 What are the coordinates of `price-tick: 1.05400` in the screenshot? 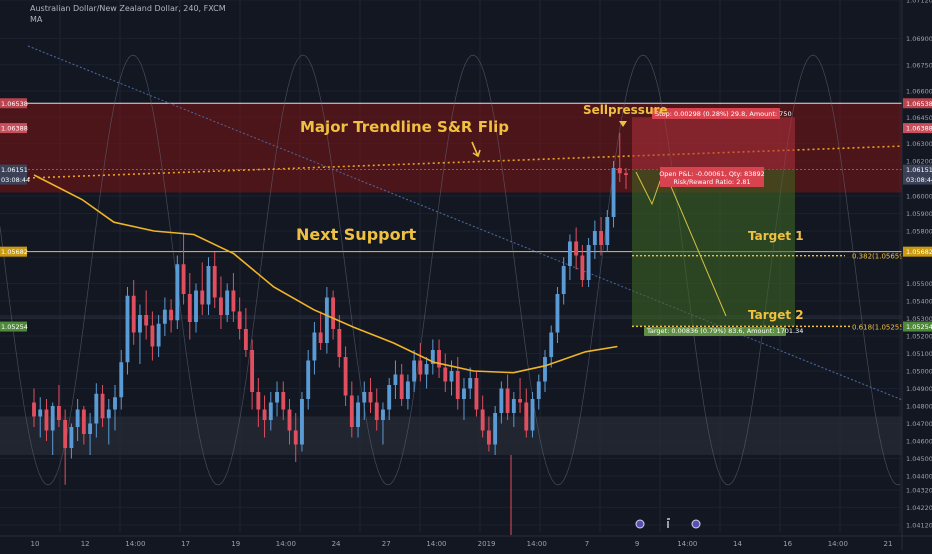 It's located at (919, 302).